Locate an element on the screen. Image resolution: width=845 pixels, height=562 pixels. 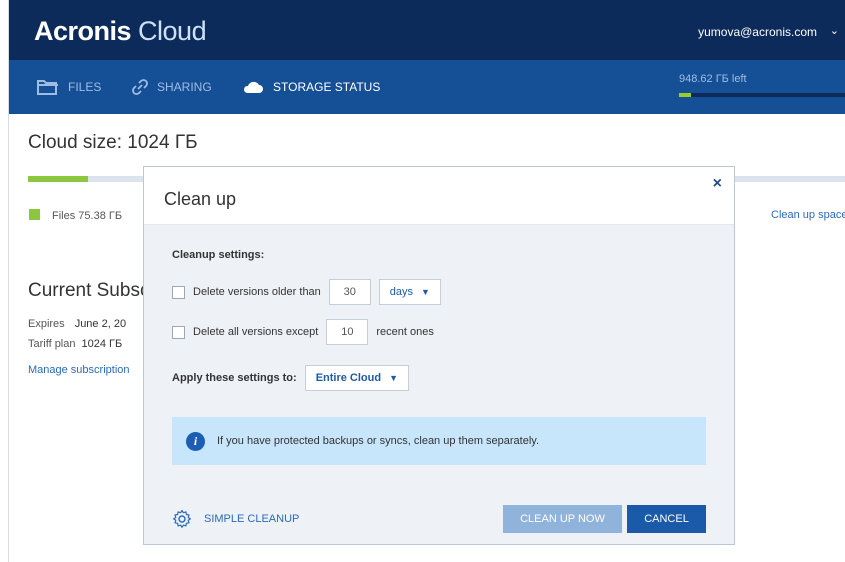
apply-to-select: Entire Cloud ▼ is located at coordinates (356, 378).